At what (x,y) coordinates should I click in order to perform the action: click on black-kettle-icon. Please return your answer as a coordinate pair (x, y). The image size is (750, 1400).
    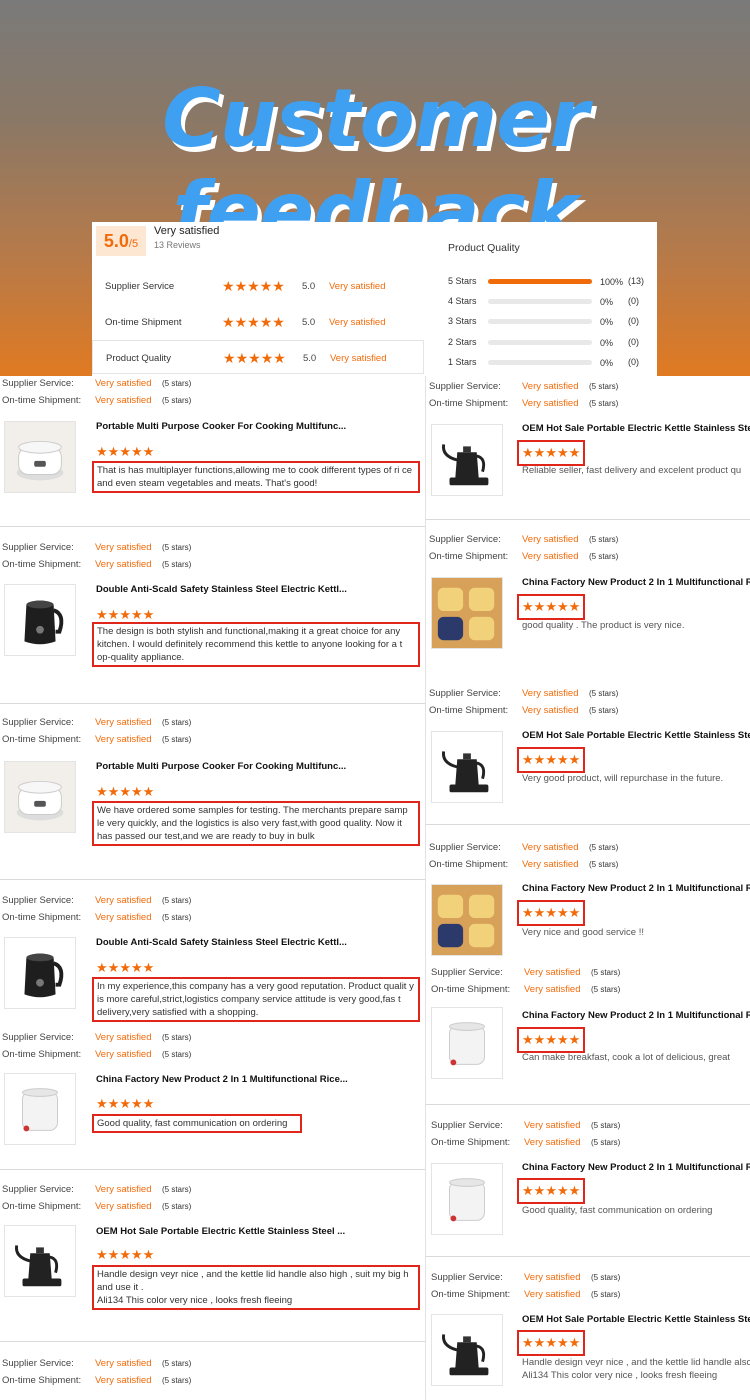
    Looking at the image, I should click on (40, 973).